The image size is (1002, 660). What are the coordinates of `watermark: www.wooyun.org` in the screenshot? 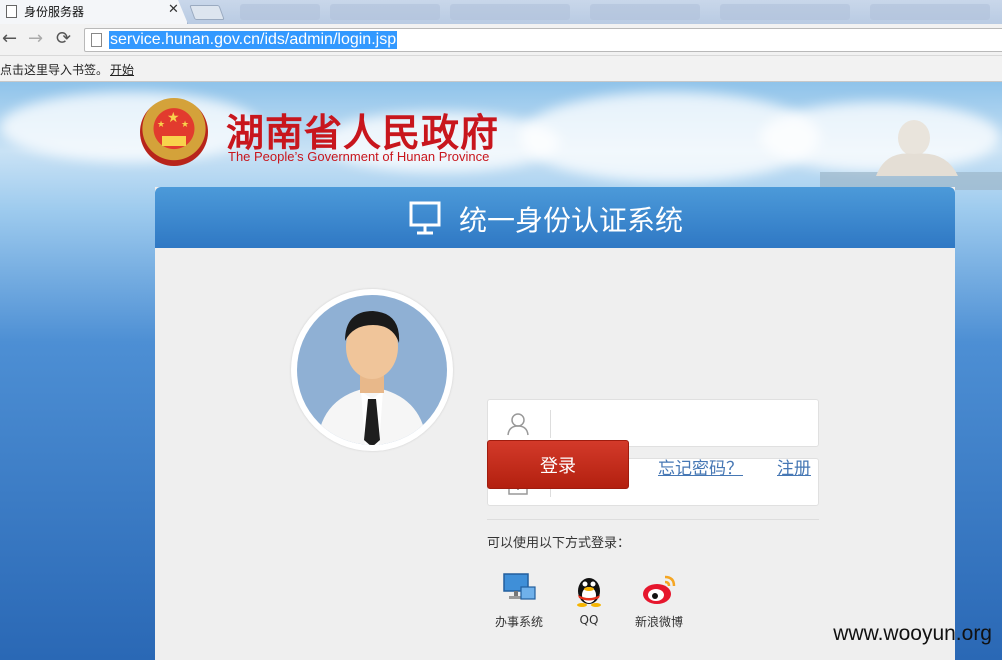 It's located at (912, 633).